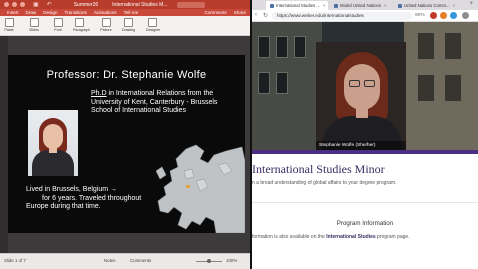 The width and height of the screenshot is (478, 269). What do you see at coordinates (92, 198) in the screenshot?
I see `lived-line-2: for 6 years. Traveled throughout` at bounding box center [92, 198].